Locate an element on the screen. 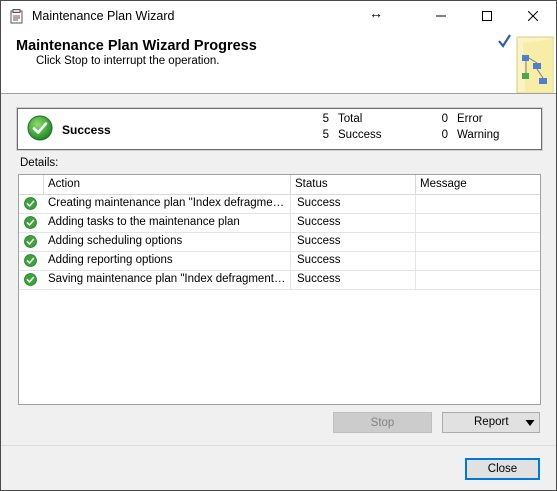  close-button: Close is located at coordinates (502, 469).